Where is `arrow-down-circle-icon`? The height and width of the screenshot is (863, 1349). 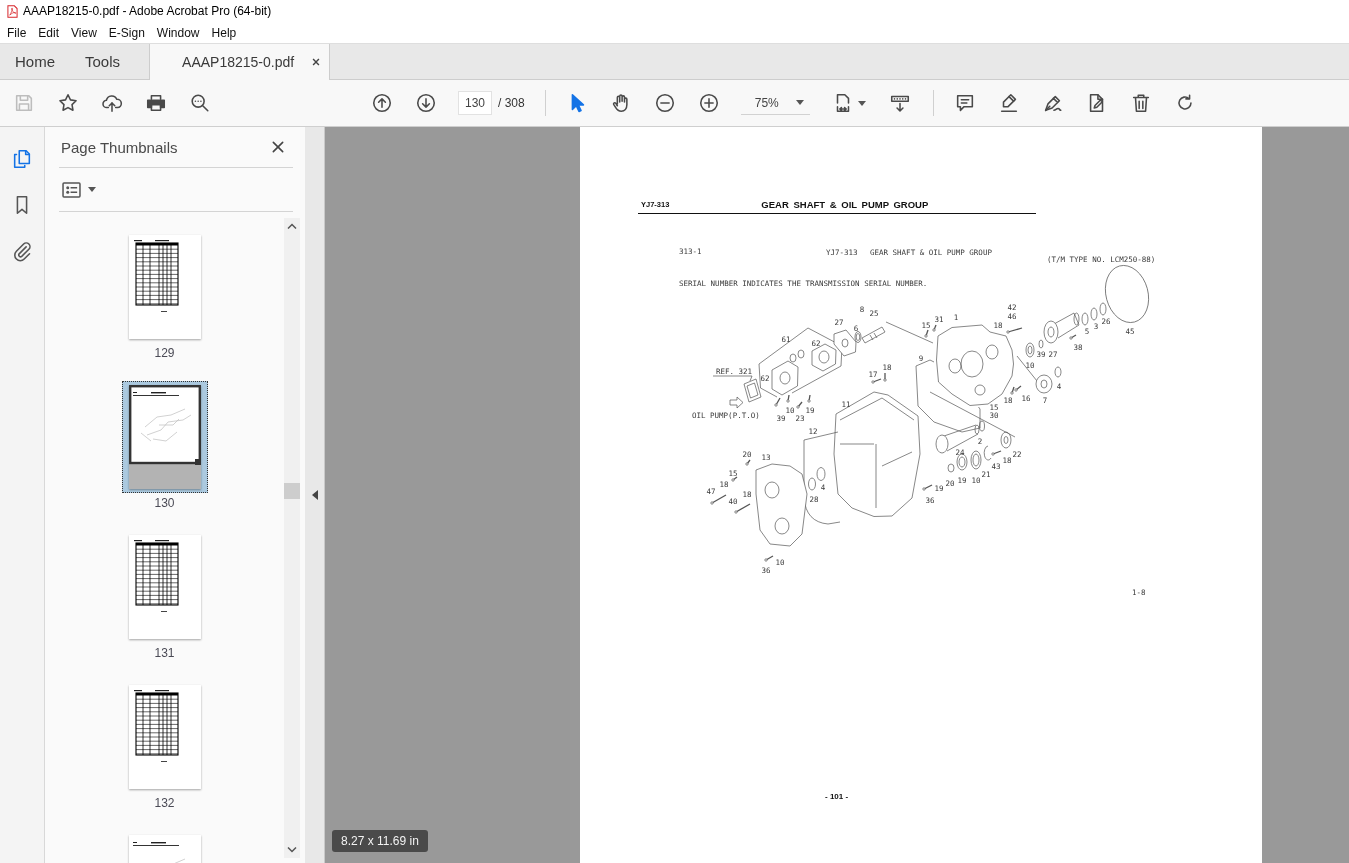
arrow-down-circle-icon is located at coordinates (426, 103).